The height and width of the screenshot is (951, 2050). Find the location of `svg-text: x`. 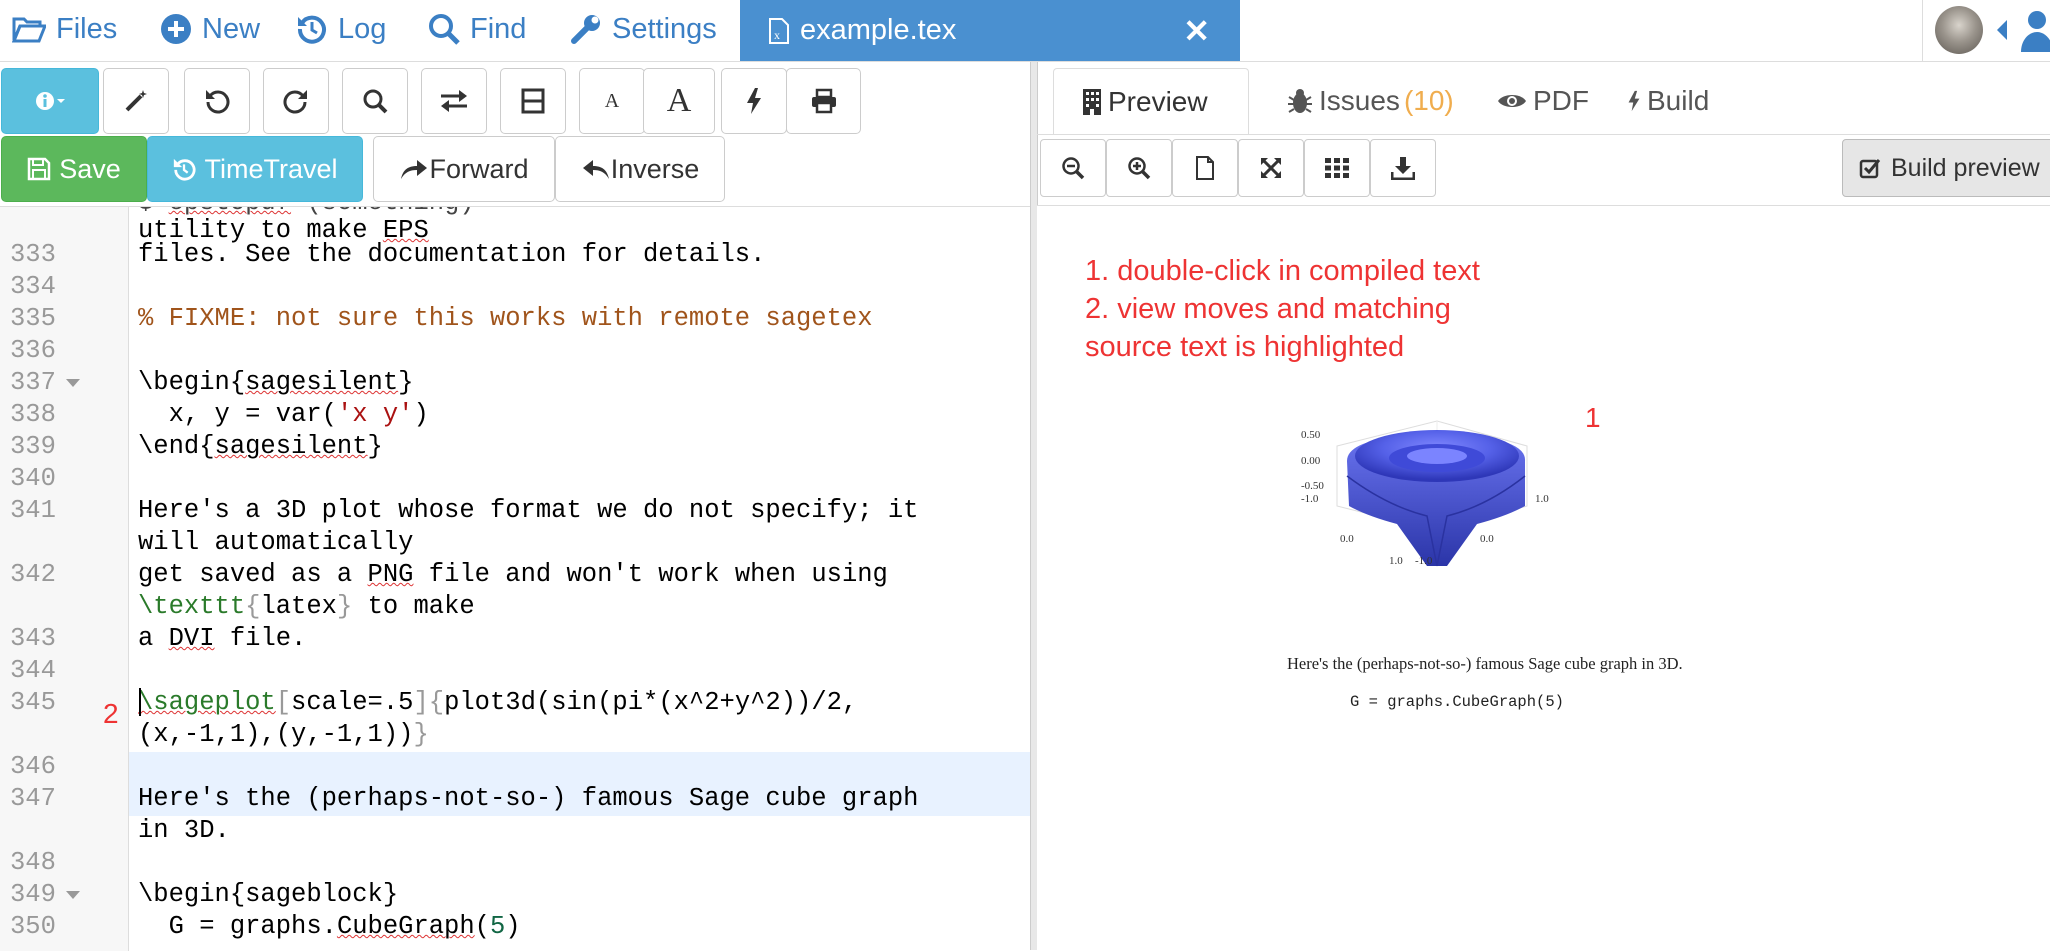

svg-text: x is located at coordinates (777, 35).